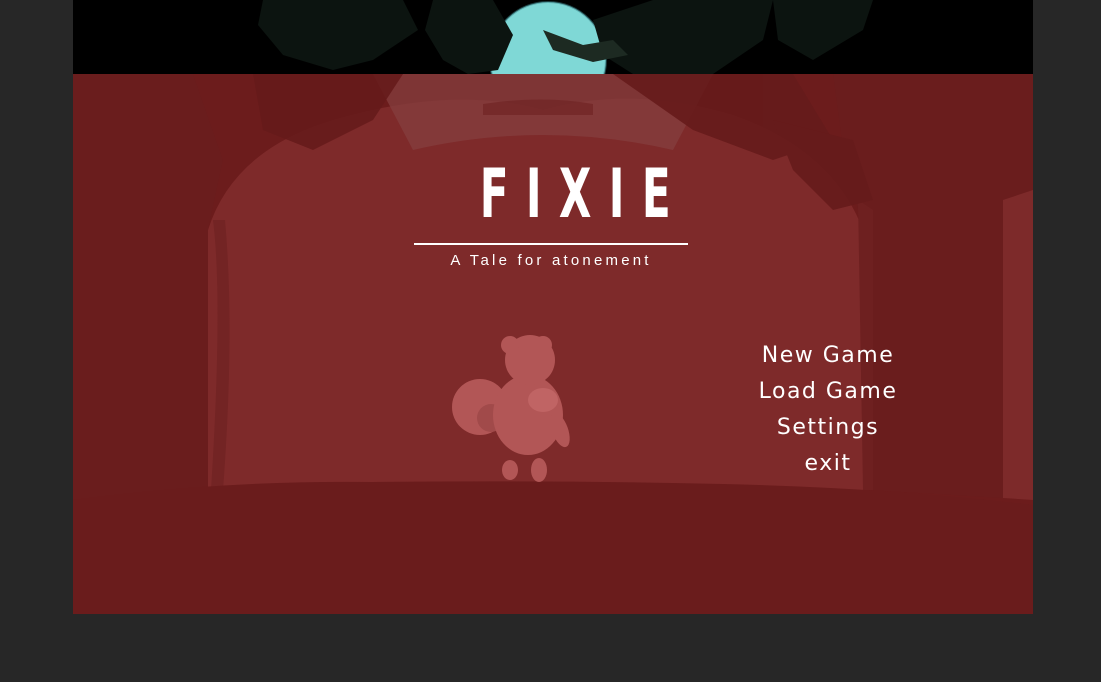  I want to click on load-game-button: Load Game, so click(828, 392).